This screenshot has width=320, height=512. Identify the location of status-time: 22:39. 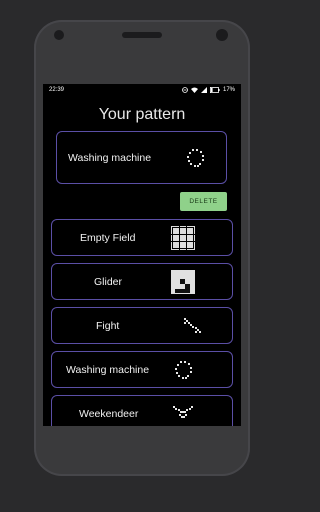
(57, 90).